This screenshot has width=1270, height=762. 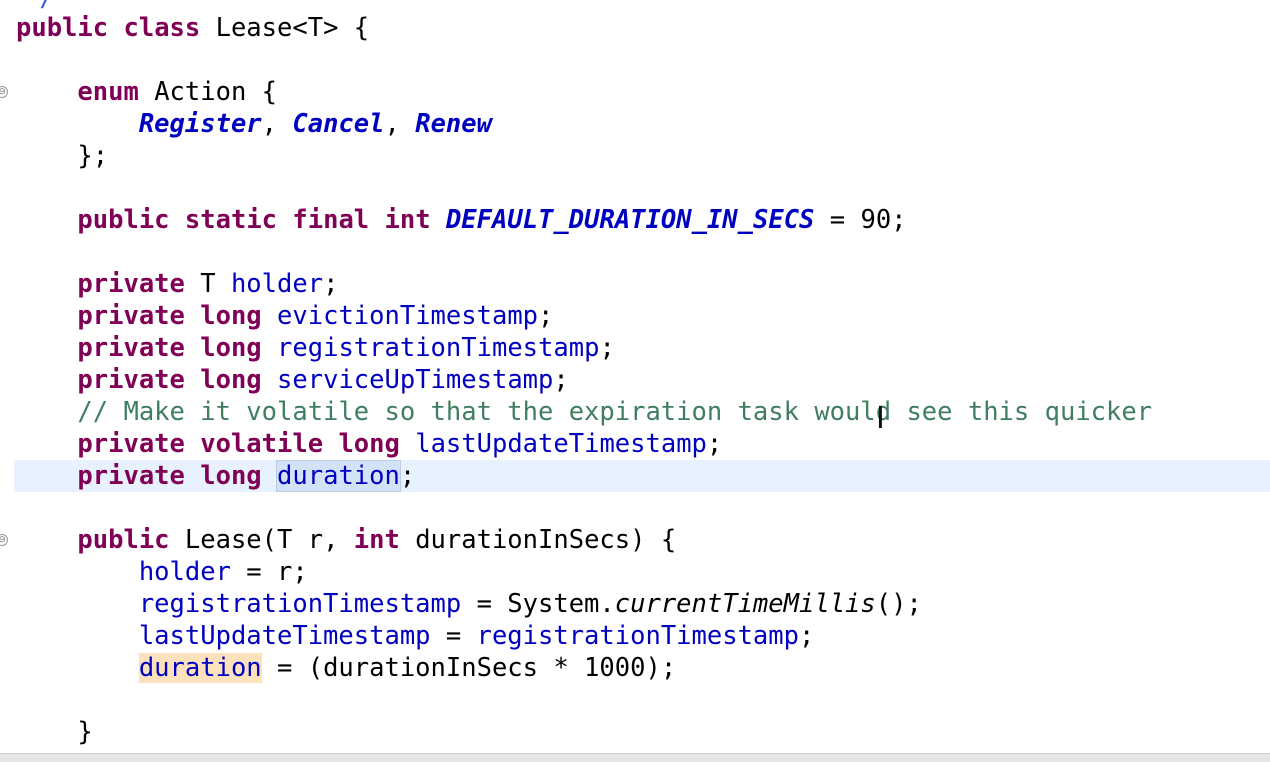 I want to click on field-name: evictionTimestamp, so click(x=408, y=316).